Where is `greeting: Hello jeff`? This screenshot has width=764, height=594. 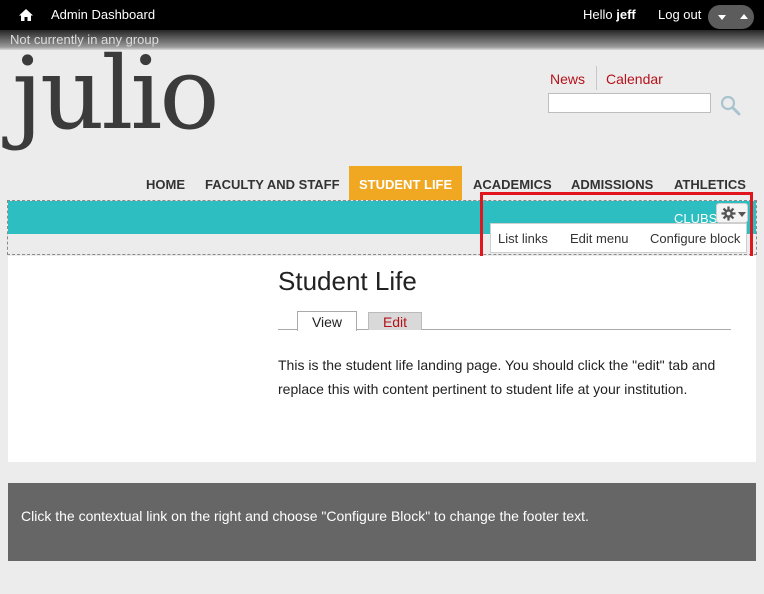 greeting: Hello jeff is located at coordinates (609, 14).